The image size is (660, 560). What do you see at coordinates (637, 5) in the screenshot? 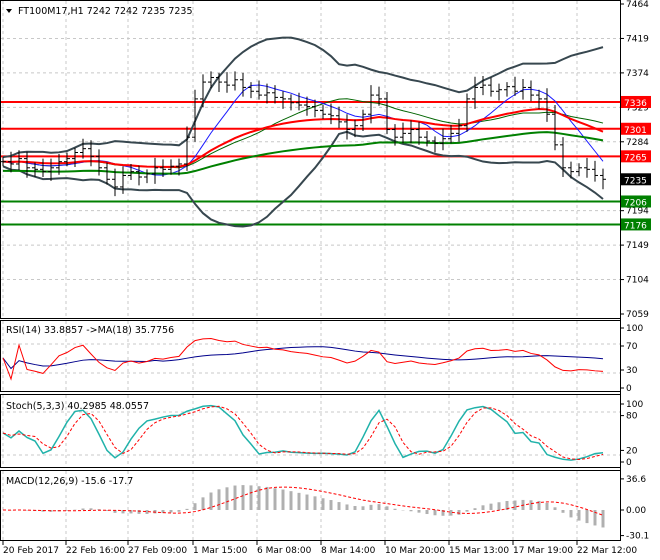
I see `price-tick-label: 7464` at bounding box center [637, 5].